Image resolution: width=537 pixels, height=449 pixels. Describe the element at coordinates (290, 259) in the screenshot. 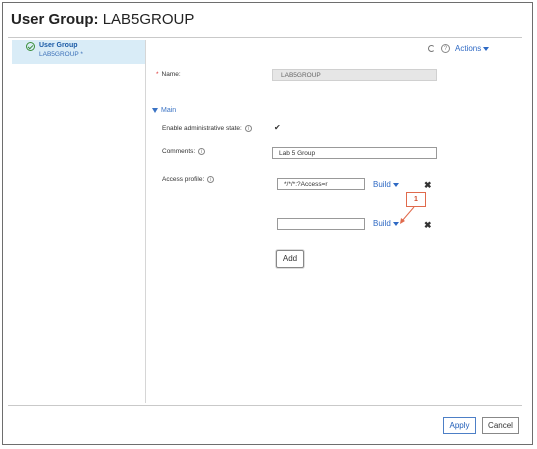

I see `add-button: Add` at that location.